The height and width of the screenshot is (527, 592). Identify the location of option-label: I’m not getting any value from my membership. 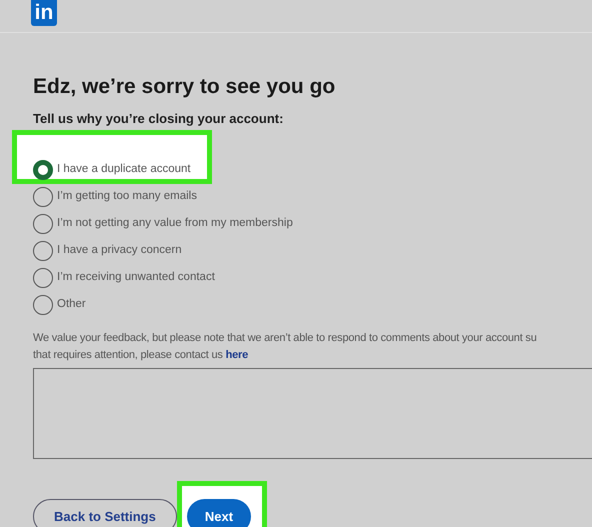
(175, 223).